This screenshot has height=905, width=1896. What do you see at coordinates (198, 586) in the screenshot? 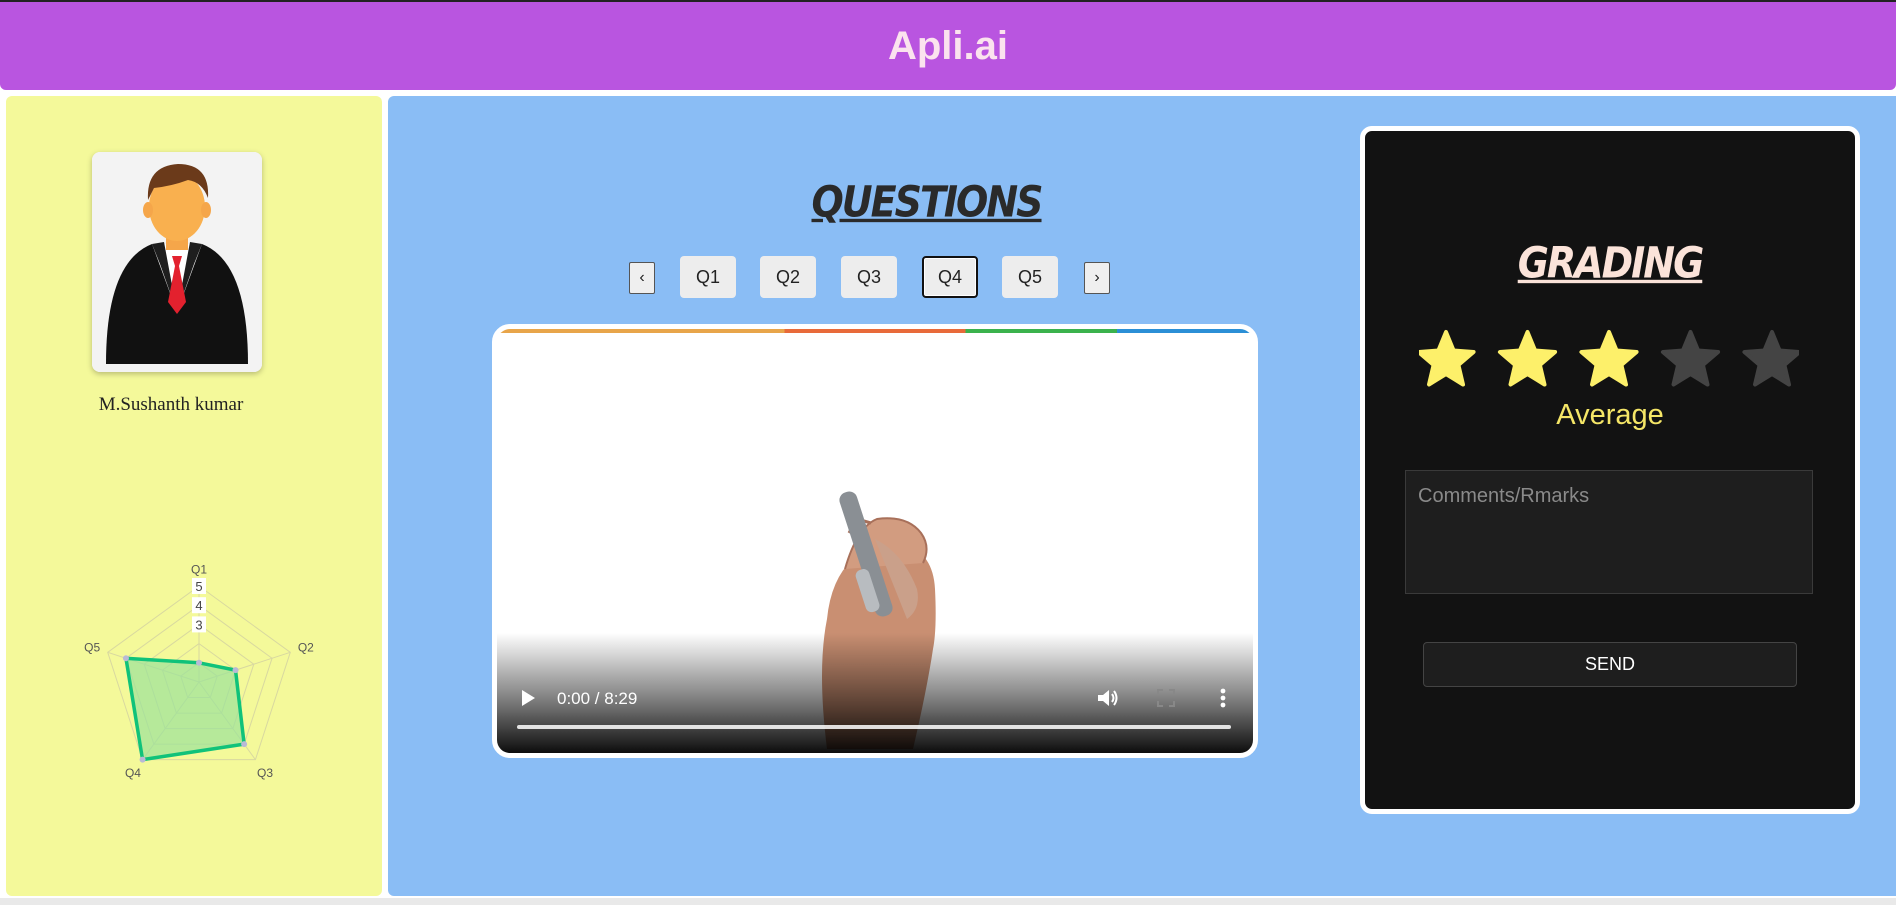
I see `radar-scale-label: 5` at bounding box center [198, 586].